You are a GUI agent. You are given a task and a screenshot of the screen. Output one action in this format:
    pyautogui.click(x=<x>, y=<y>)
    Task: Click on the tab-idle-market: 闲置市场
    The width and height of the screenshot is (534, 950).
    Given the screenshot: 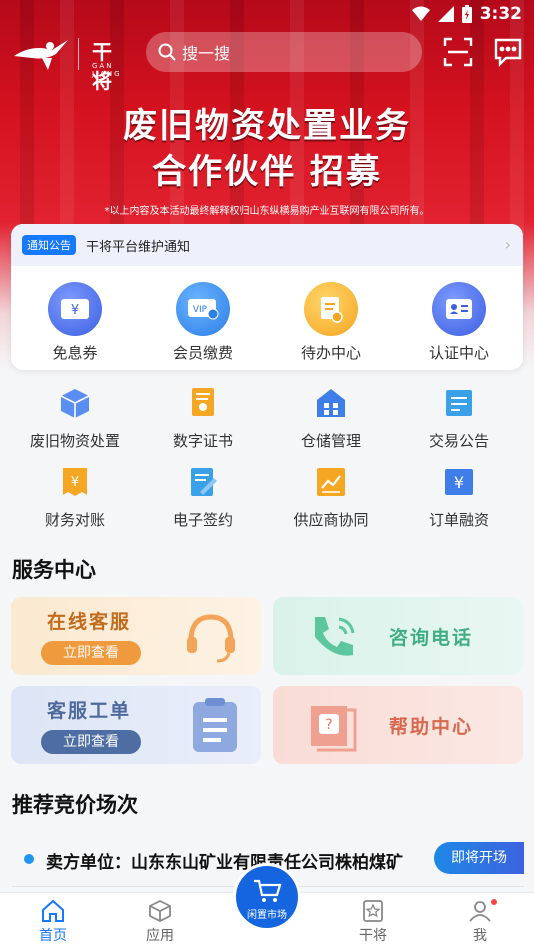 What is the action you would take?
    pyautogui.click(x=267, y=897)
    